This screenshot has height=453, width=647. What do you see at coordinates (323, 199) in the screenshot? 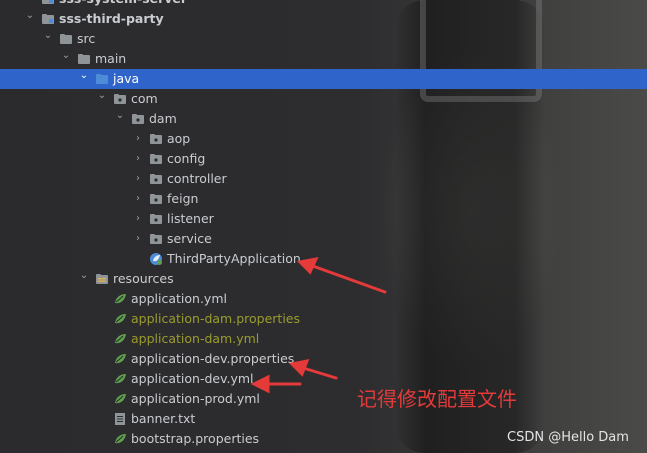
I see `tree-row-feign: › feign` at bounding box center [323, 199].